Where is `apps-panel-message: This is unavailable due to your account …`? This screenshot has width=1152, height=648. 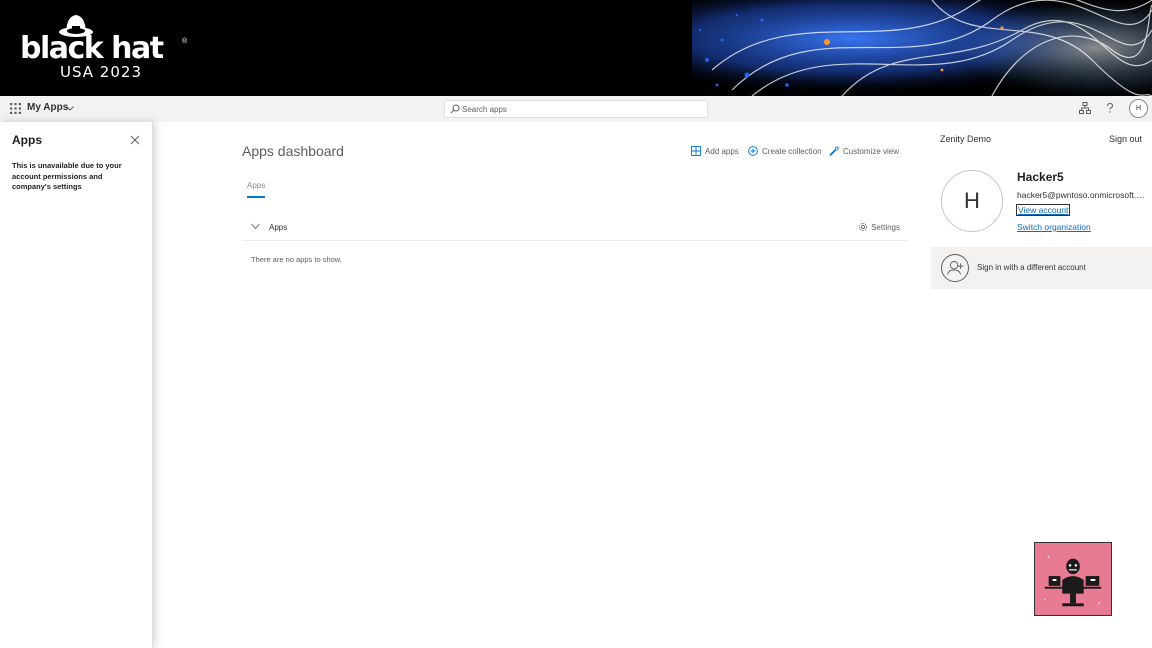
apps-panel-message: This is unavailable due to your account … is located at coordinates (67, 176).